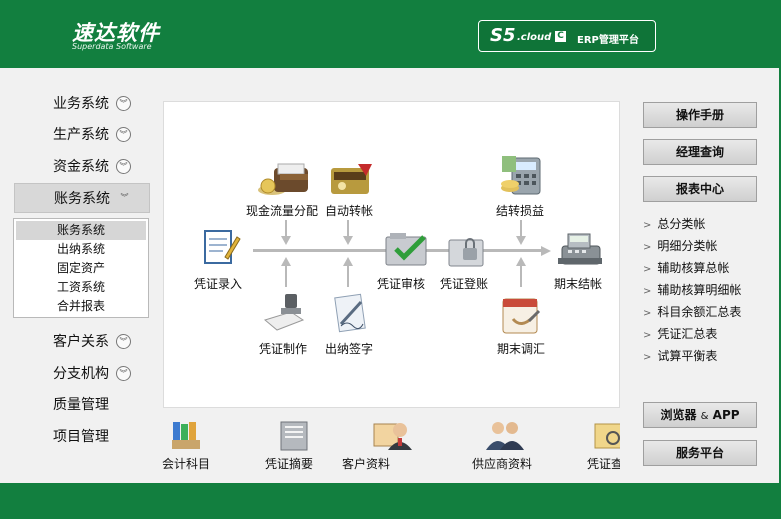 This screenshot has width=781, height=519. I want to click on cash-register-icon, so click(580, 249).